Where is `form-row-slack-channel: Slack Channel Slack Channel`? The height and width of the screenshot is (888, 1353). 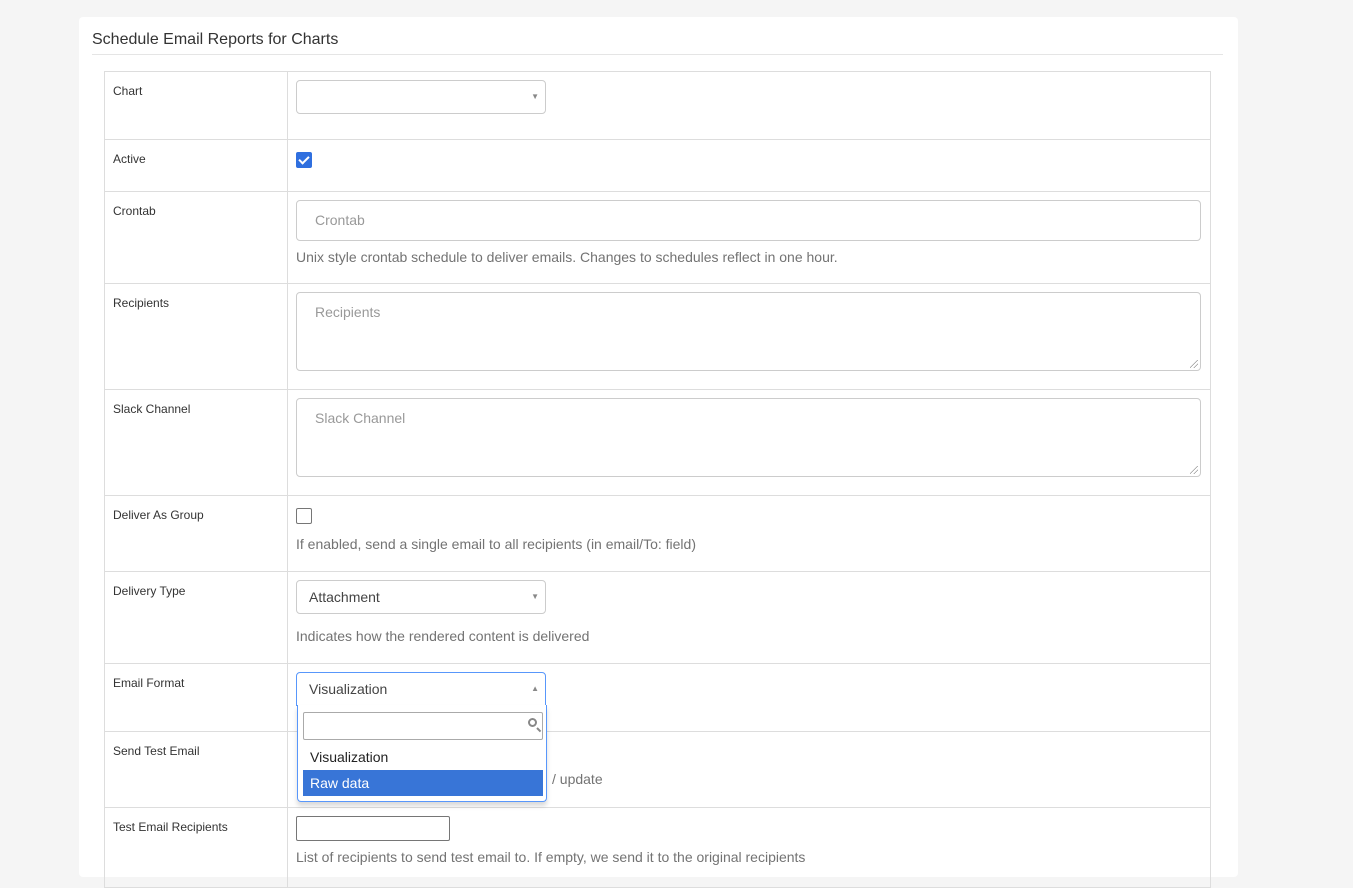 form-row-slack-channel: Slack Channel Slack Channel is located at coordinates (657, 442).